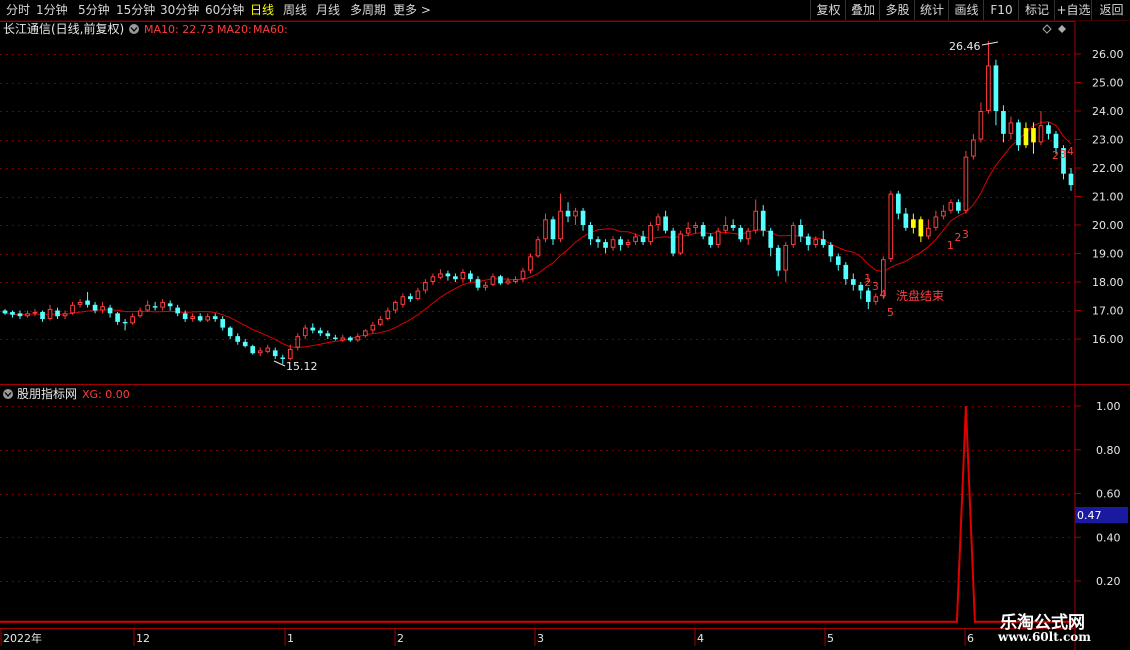 The image size is (1130, 650). Describe the element at coordinates (1108, 339) in the screenshot. I see `ytick-label: 16.00` at that location.